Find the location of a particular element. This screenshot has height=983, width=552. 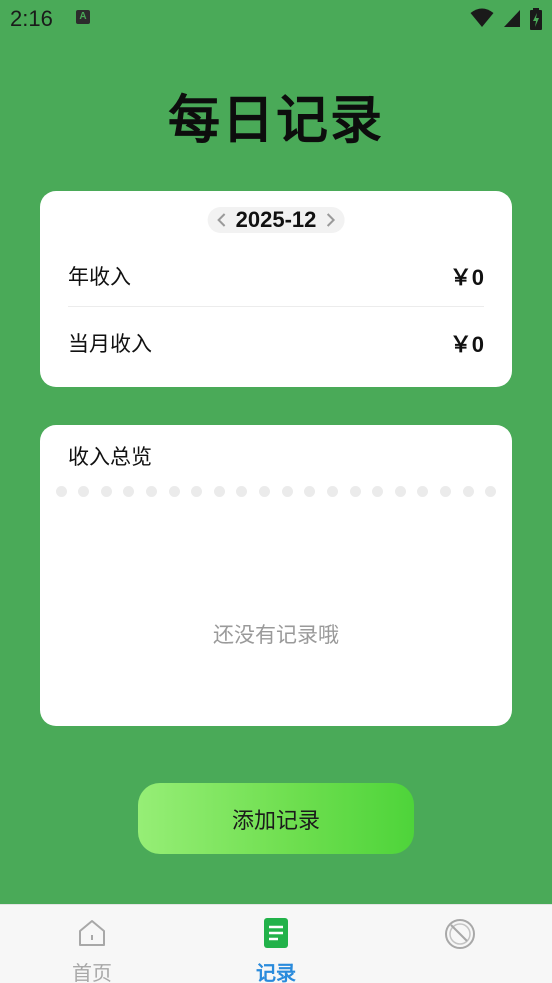

dotted-divider is located at coordinates (276, 491).